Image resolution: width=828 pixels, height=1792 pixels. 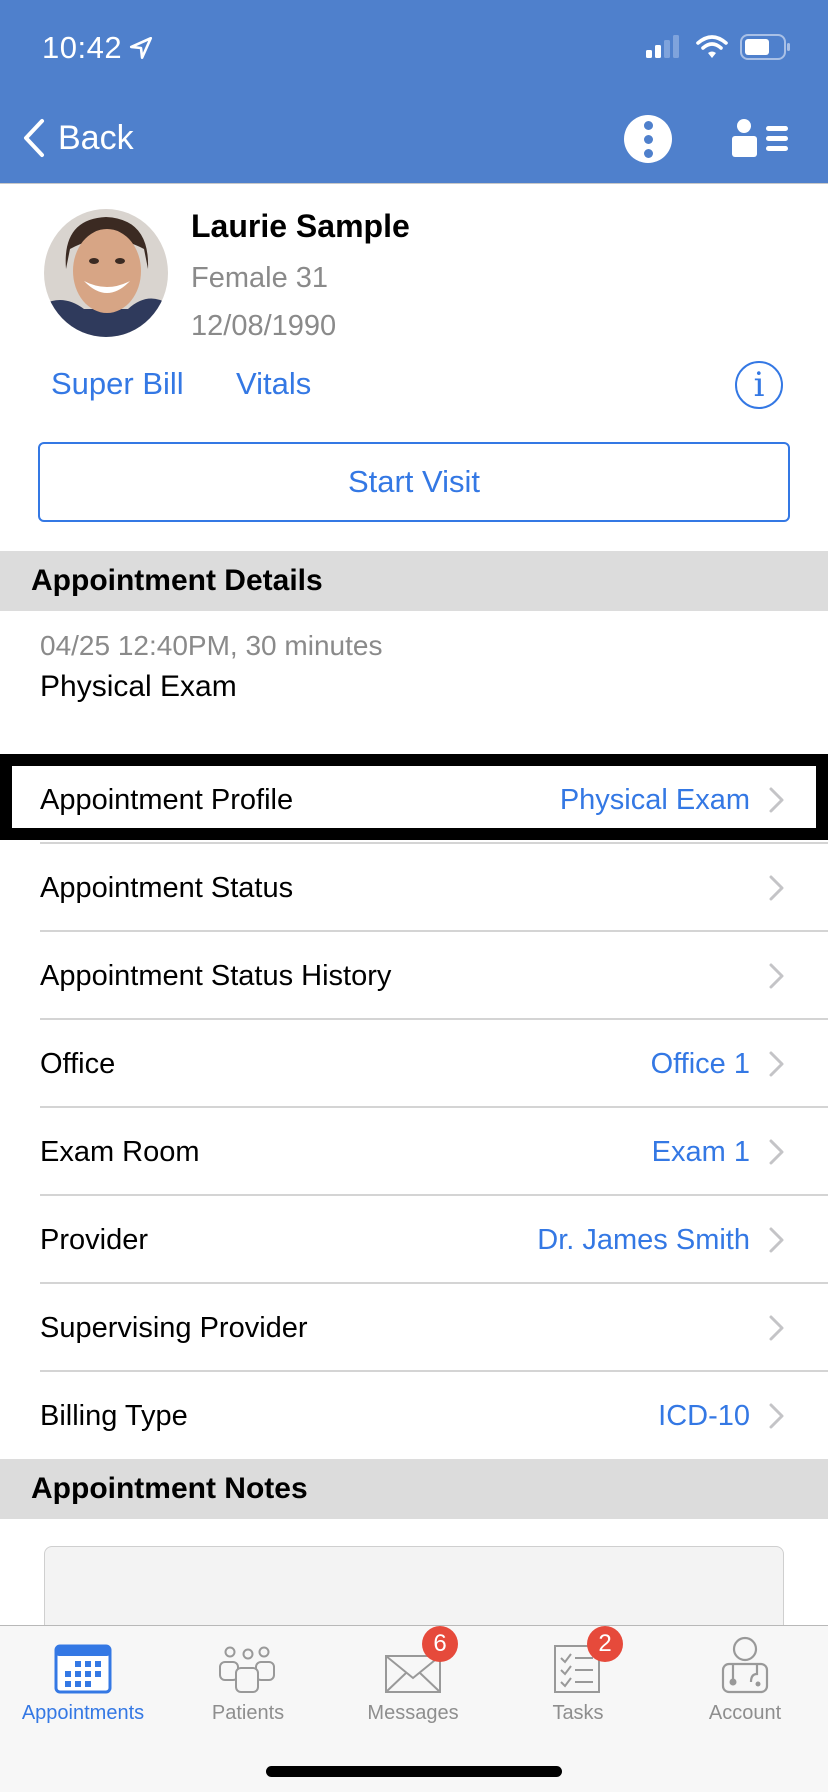 What do you see at coordinates (414, 888) in the screenshot?
I see `detail-row-appointment-status: Appointment Status` at bounding box center [414, 888].